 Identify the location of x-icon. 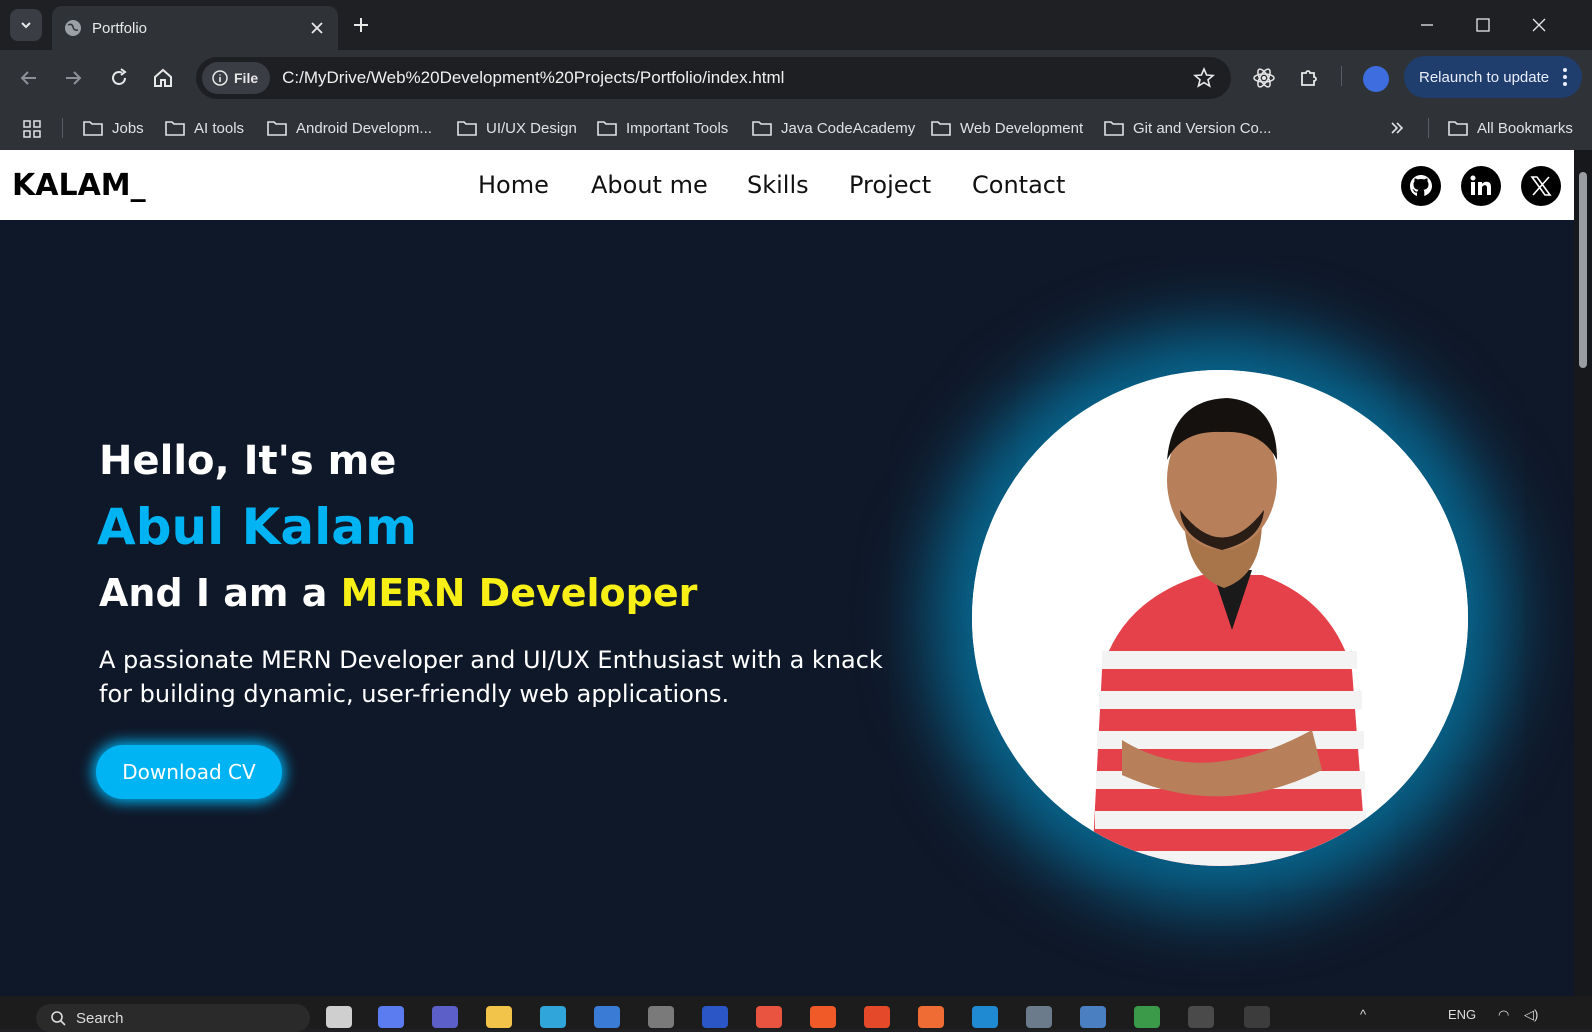
(1541, 186).